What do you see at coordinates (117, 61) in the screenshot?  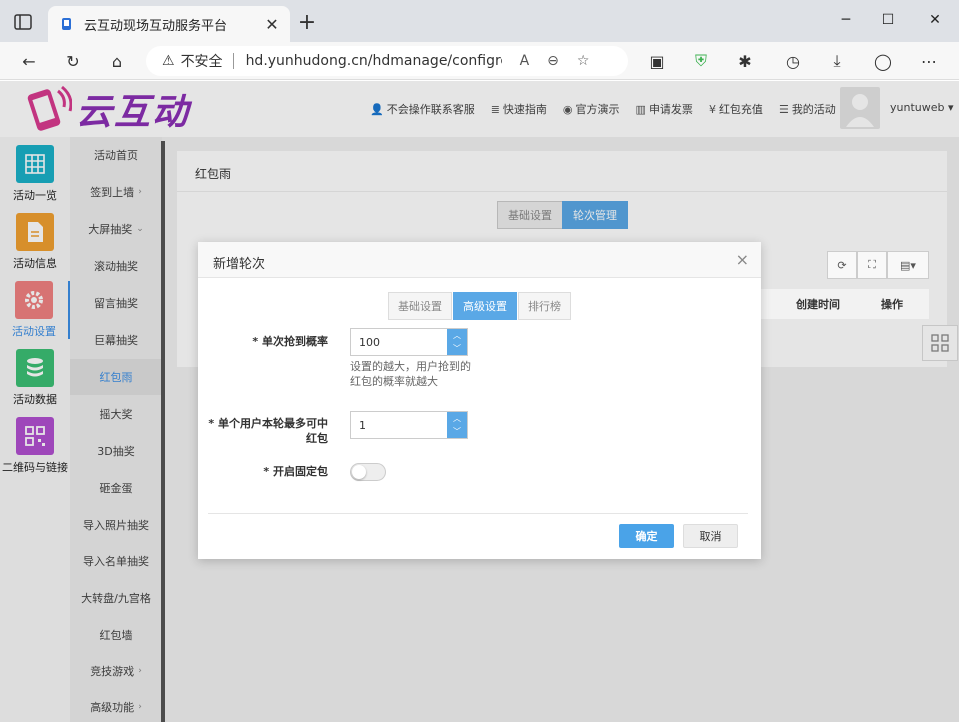 I see `home-icon: ⌂` at bounding box center [117, 61].